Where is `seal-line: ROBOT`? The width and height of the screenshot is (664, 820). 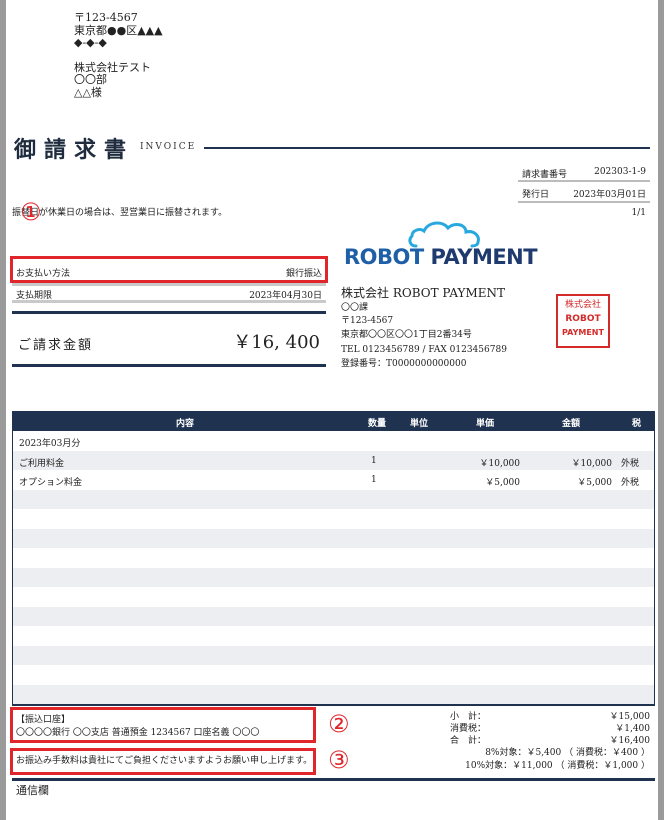 seal-line: ROBOT is located at coordinates (583, 319).